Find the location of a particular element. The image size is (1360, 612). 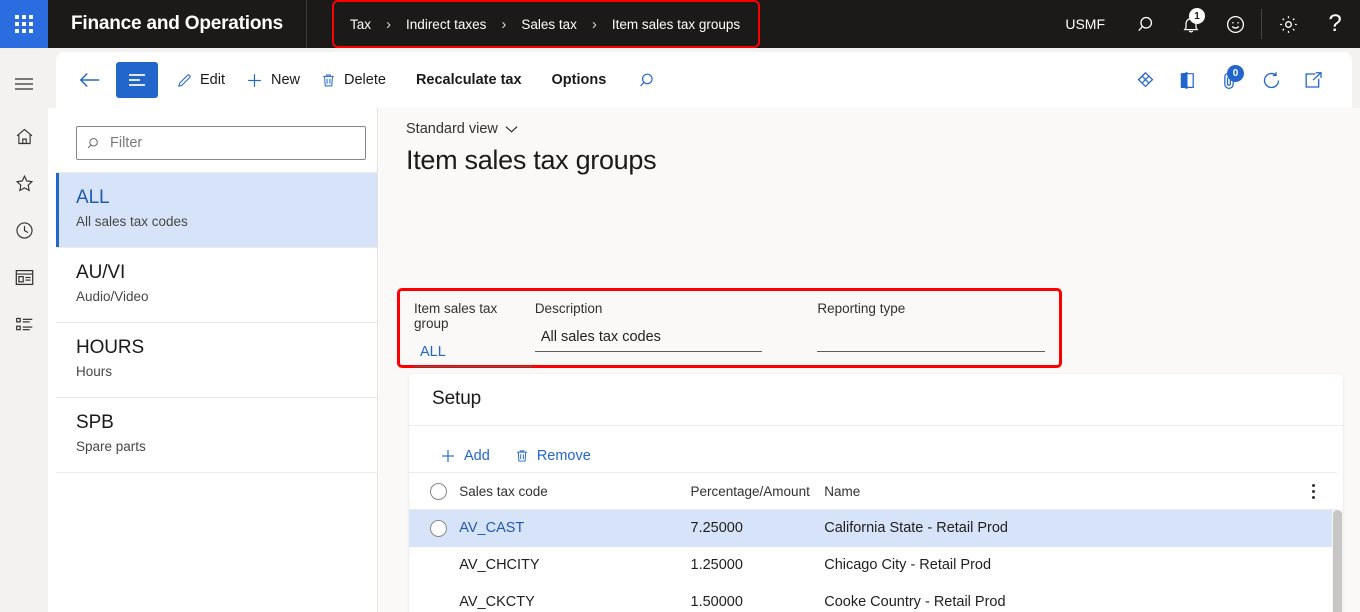

favorites-star-icon is located at coordinates (24, 183).